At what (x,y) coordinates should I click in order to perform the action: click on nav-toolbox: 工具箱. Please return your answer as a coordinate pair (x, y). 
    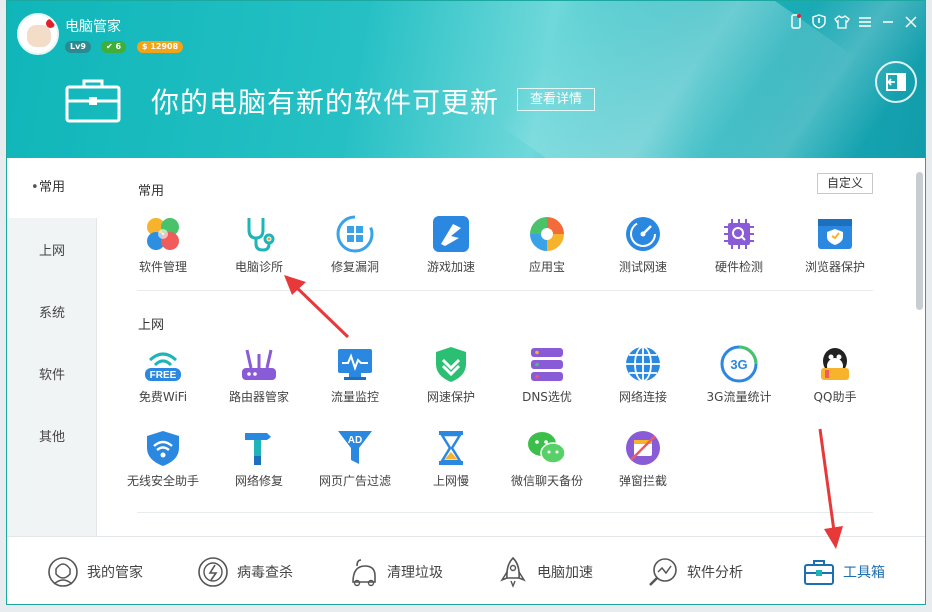
    Looking at the image, I should click on (844, 570).